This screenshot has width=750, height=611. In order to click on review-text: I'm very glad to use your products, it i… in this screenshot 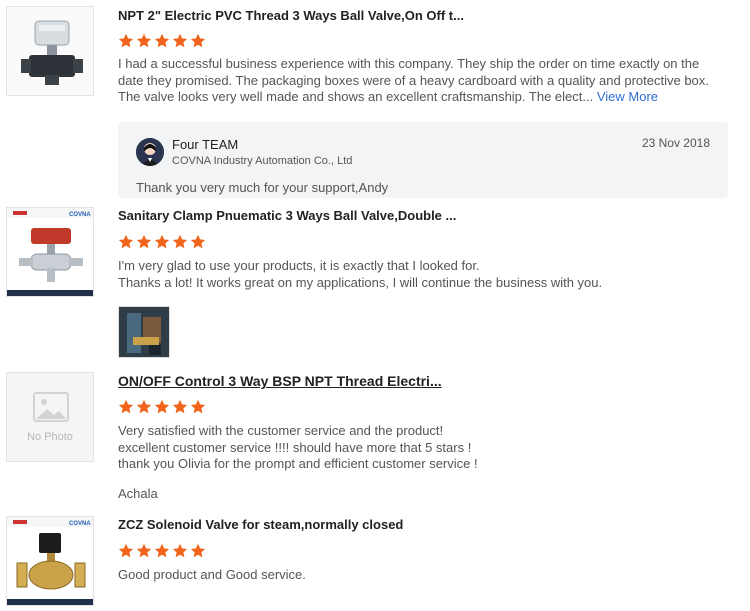, I will do `click(418, 274)`.